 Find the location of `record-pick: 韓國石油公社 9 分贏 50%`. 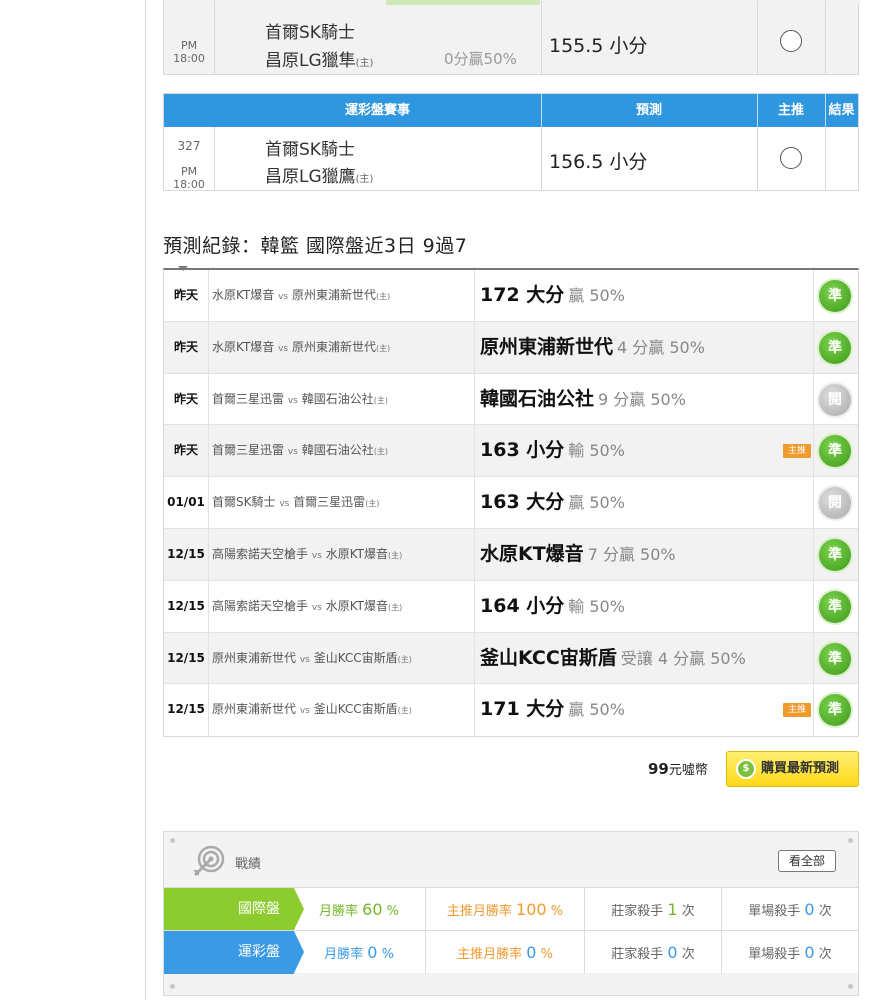

record-pick: 韓國石油公社 9 分贏 50% is located at coordinates (645, 399).